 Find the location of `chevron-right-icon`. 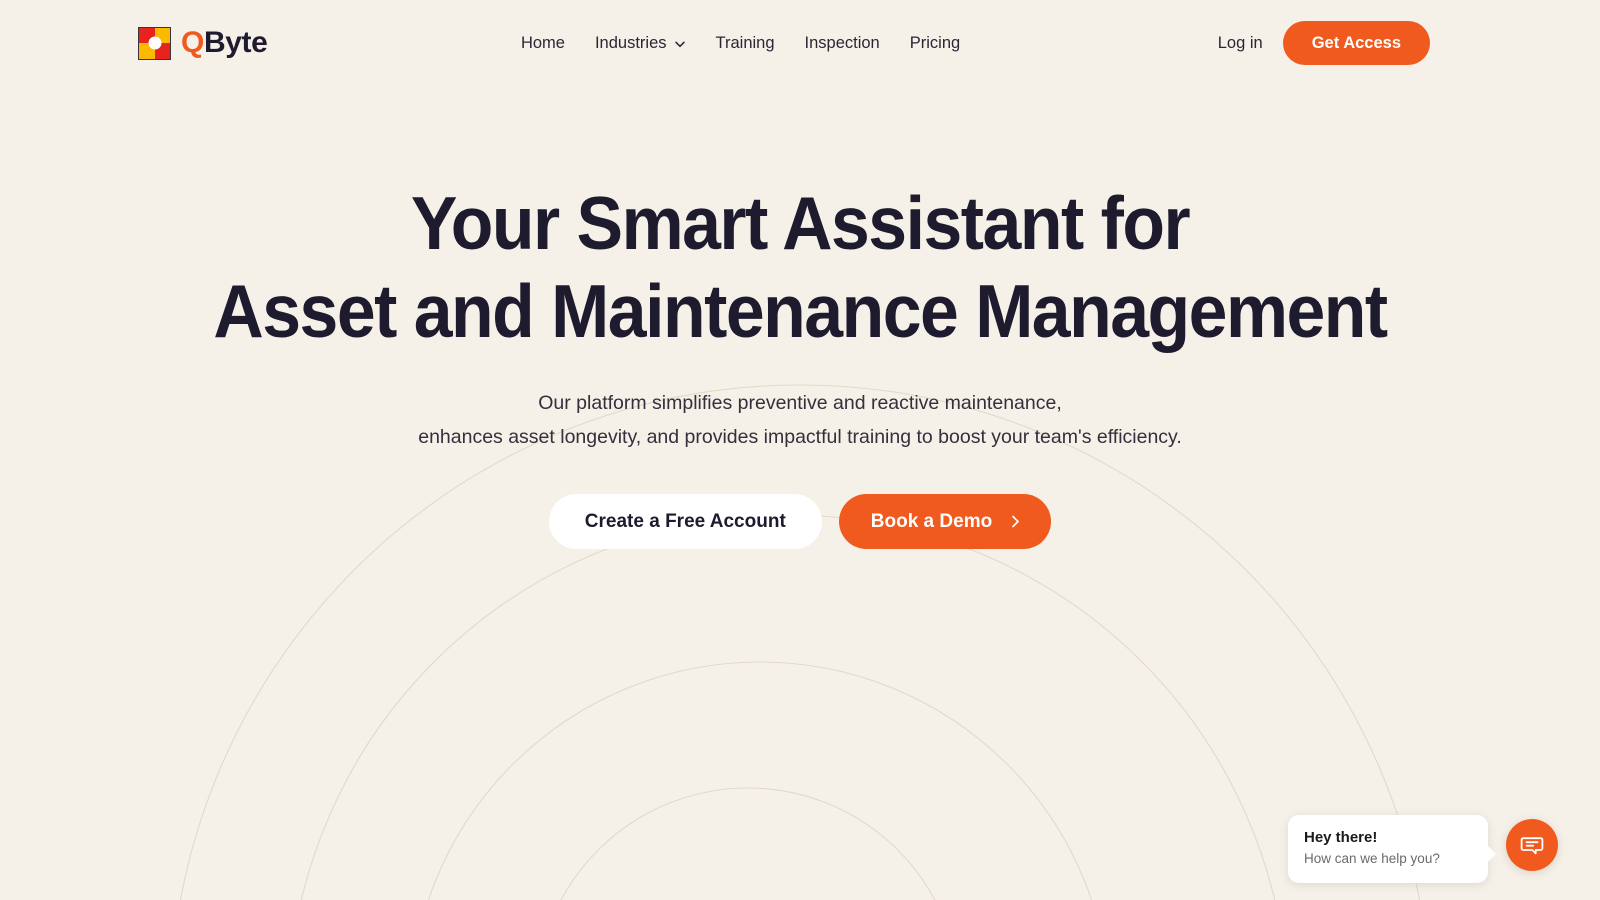

chevron-right-icon is located at coordinates (1016, 521).